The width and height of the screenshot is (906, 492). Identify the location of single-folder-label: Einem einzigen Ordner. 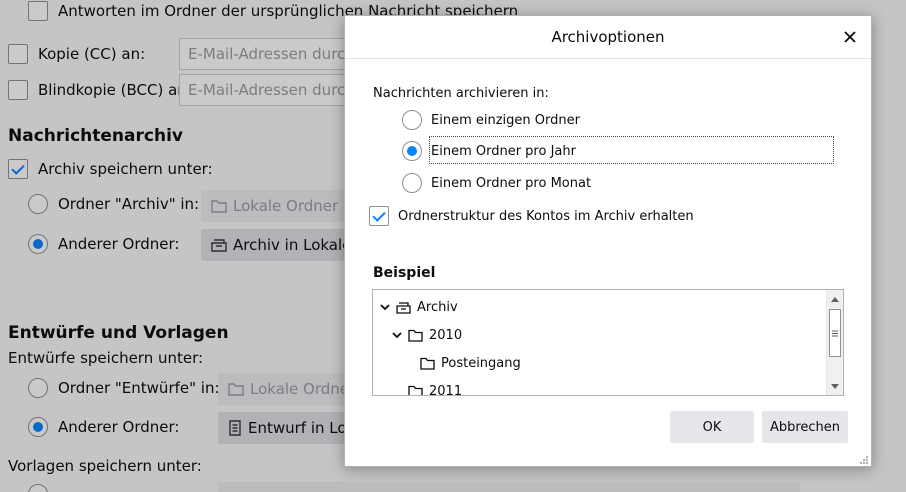
(505, 120).